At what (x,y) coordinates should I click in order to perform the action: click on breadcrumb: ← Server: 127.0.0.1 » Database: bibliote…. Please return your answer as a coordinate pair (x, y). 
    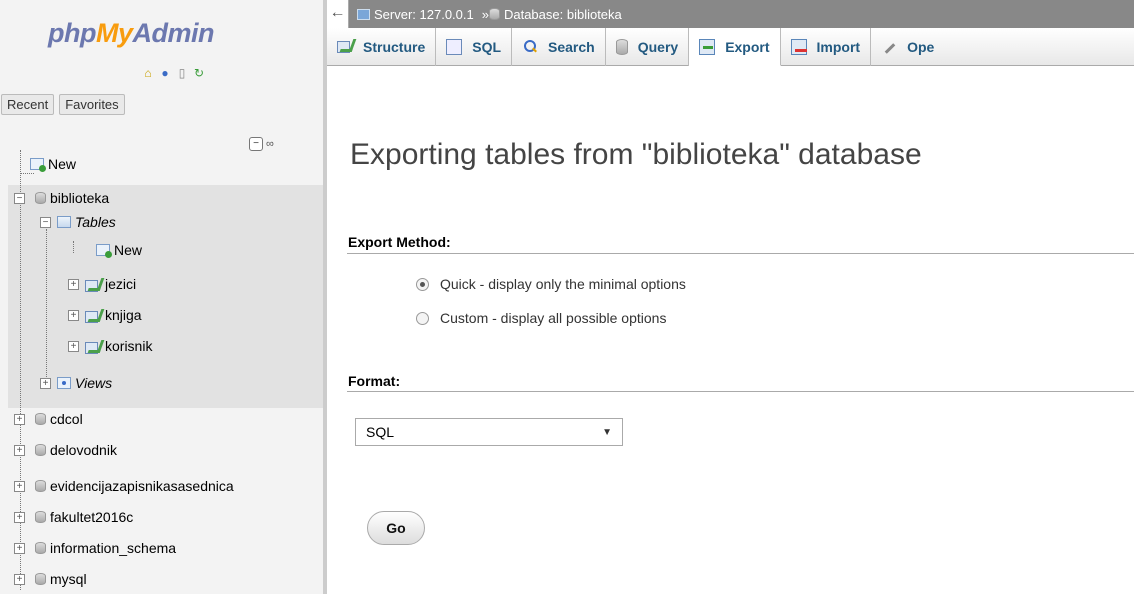
    Looking at the image, I should click on (730, 14).